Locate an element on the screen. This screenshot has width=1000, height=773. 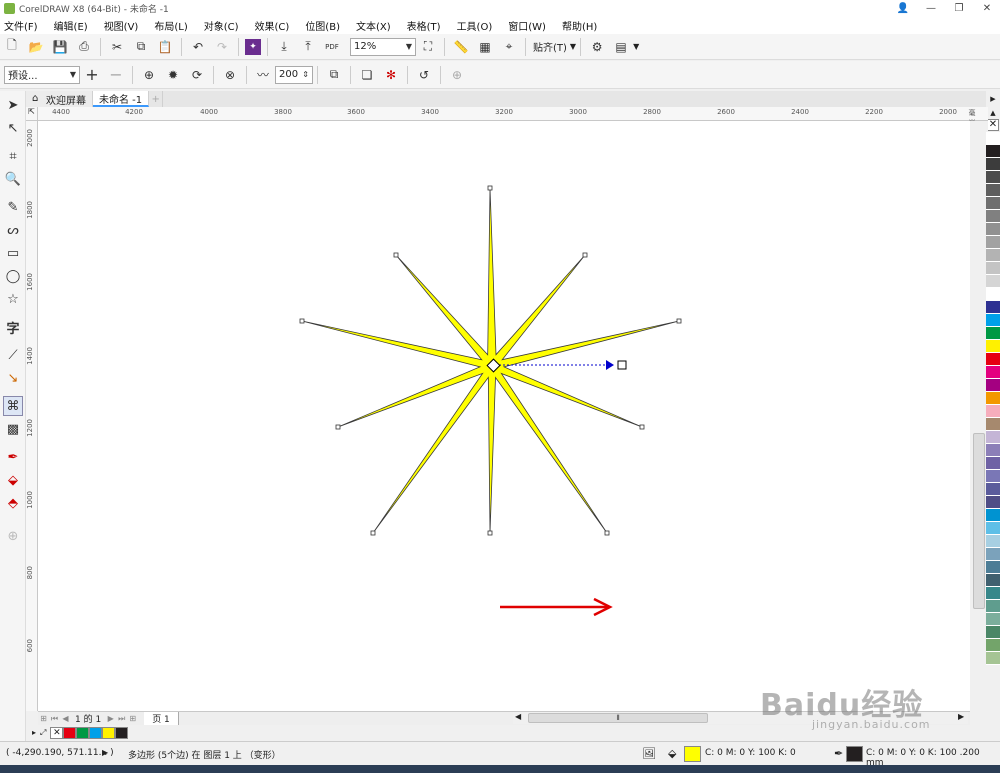
copy-distortion-icon: ❏ is located at coordinates (367, 75).